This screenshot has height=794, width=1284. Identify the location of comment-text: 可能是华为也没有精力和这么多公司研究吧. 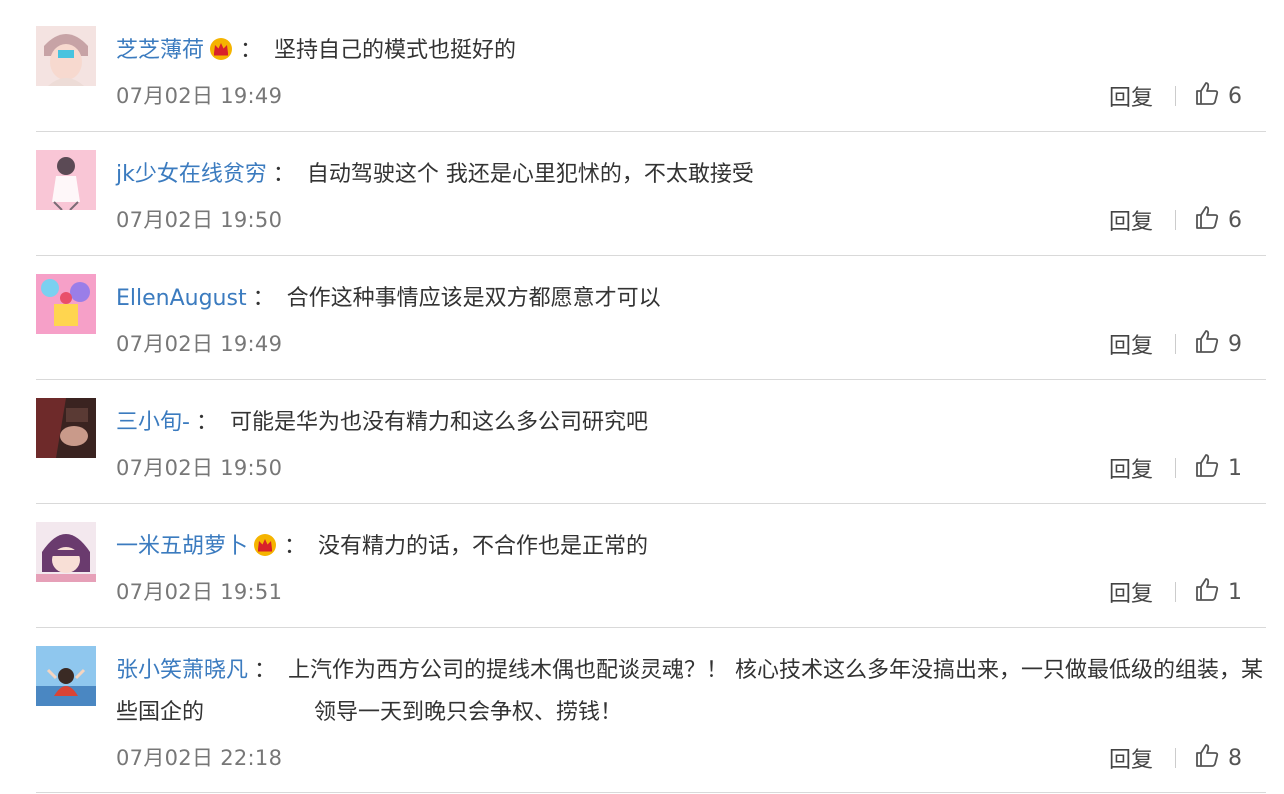
(438, 422).